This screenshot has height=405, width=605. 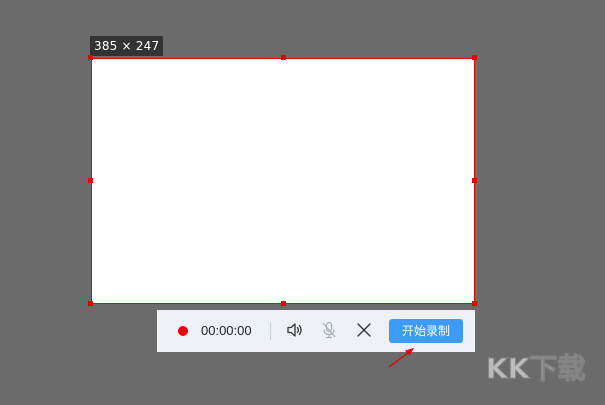 I want to click on watermark-text: KK下载, so click(x=535, y=368).